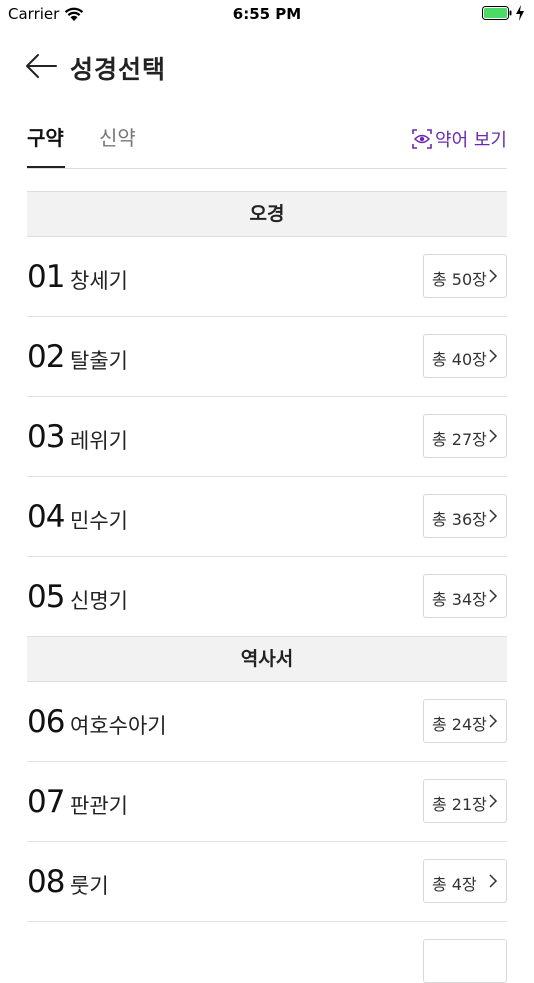 The image size is (534, 983). Describe the element at coordinates (118, 726) in the screenshot. I see `book-name: 여호수아기` at that location.